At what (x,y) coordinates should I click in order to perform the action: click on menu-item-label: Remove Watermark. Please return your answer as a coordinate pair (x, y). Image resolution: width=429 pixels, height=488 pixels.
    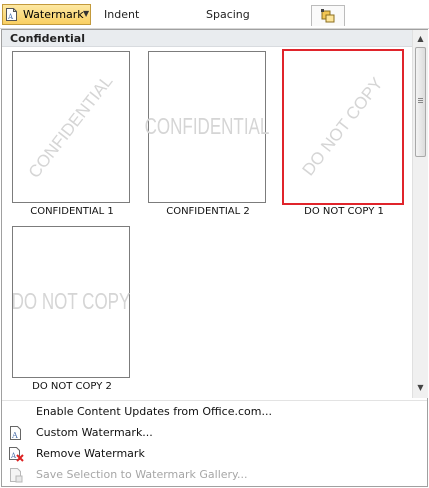
    Looking at the image, I should click on (90, 453).